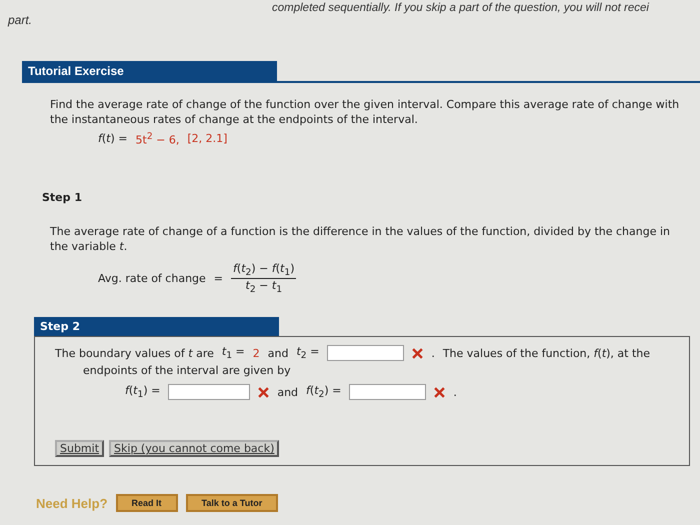 The image size is (700, 525). I want to click on question-text: The boundary values of t are, so click(134, 353).